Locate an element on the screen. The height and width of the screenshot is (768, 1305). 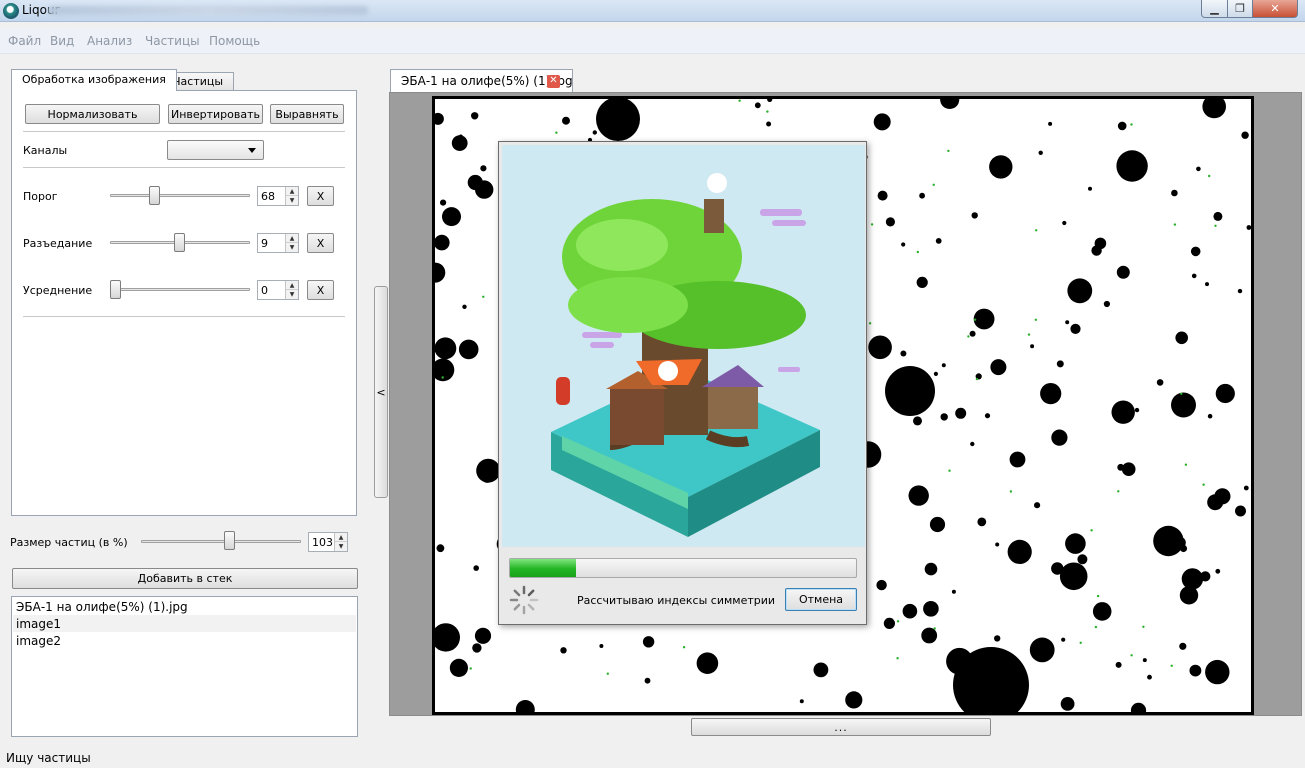
erosion-spinbox: 9 ▲ ▼ is located at coordinates (278, 243).